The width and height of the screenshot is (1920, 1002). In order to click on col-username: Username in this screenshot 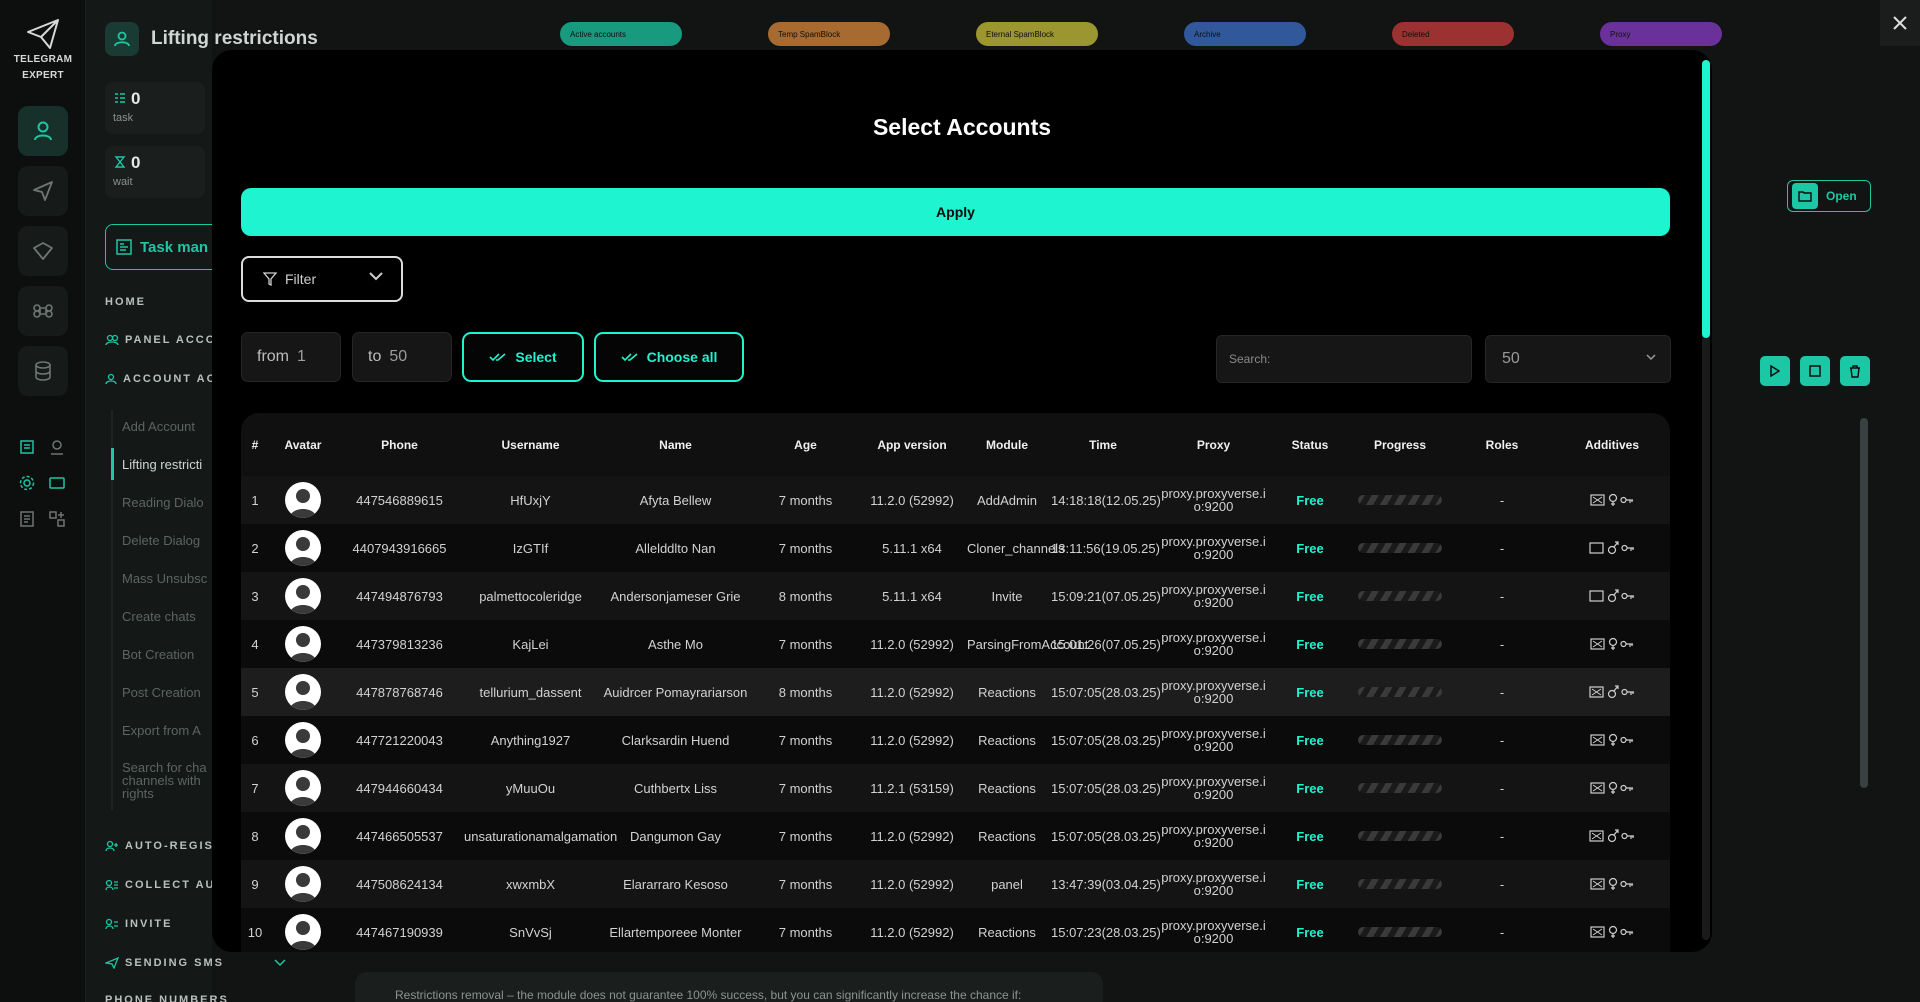, I will do `click(530, 444)`.